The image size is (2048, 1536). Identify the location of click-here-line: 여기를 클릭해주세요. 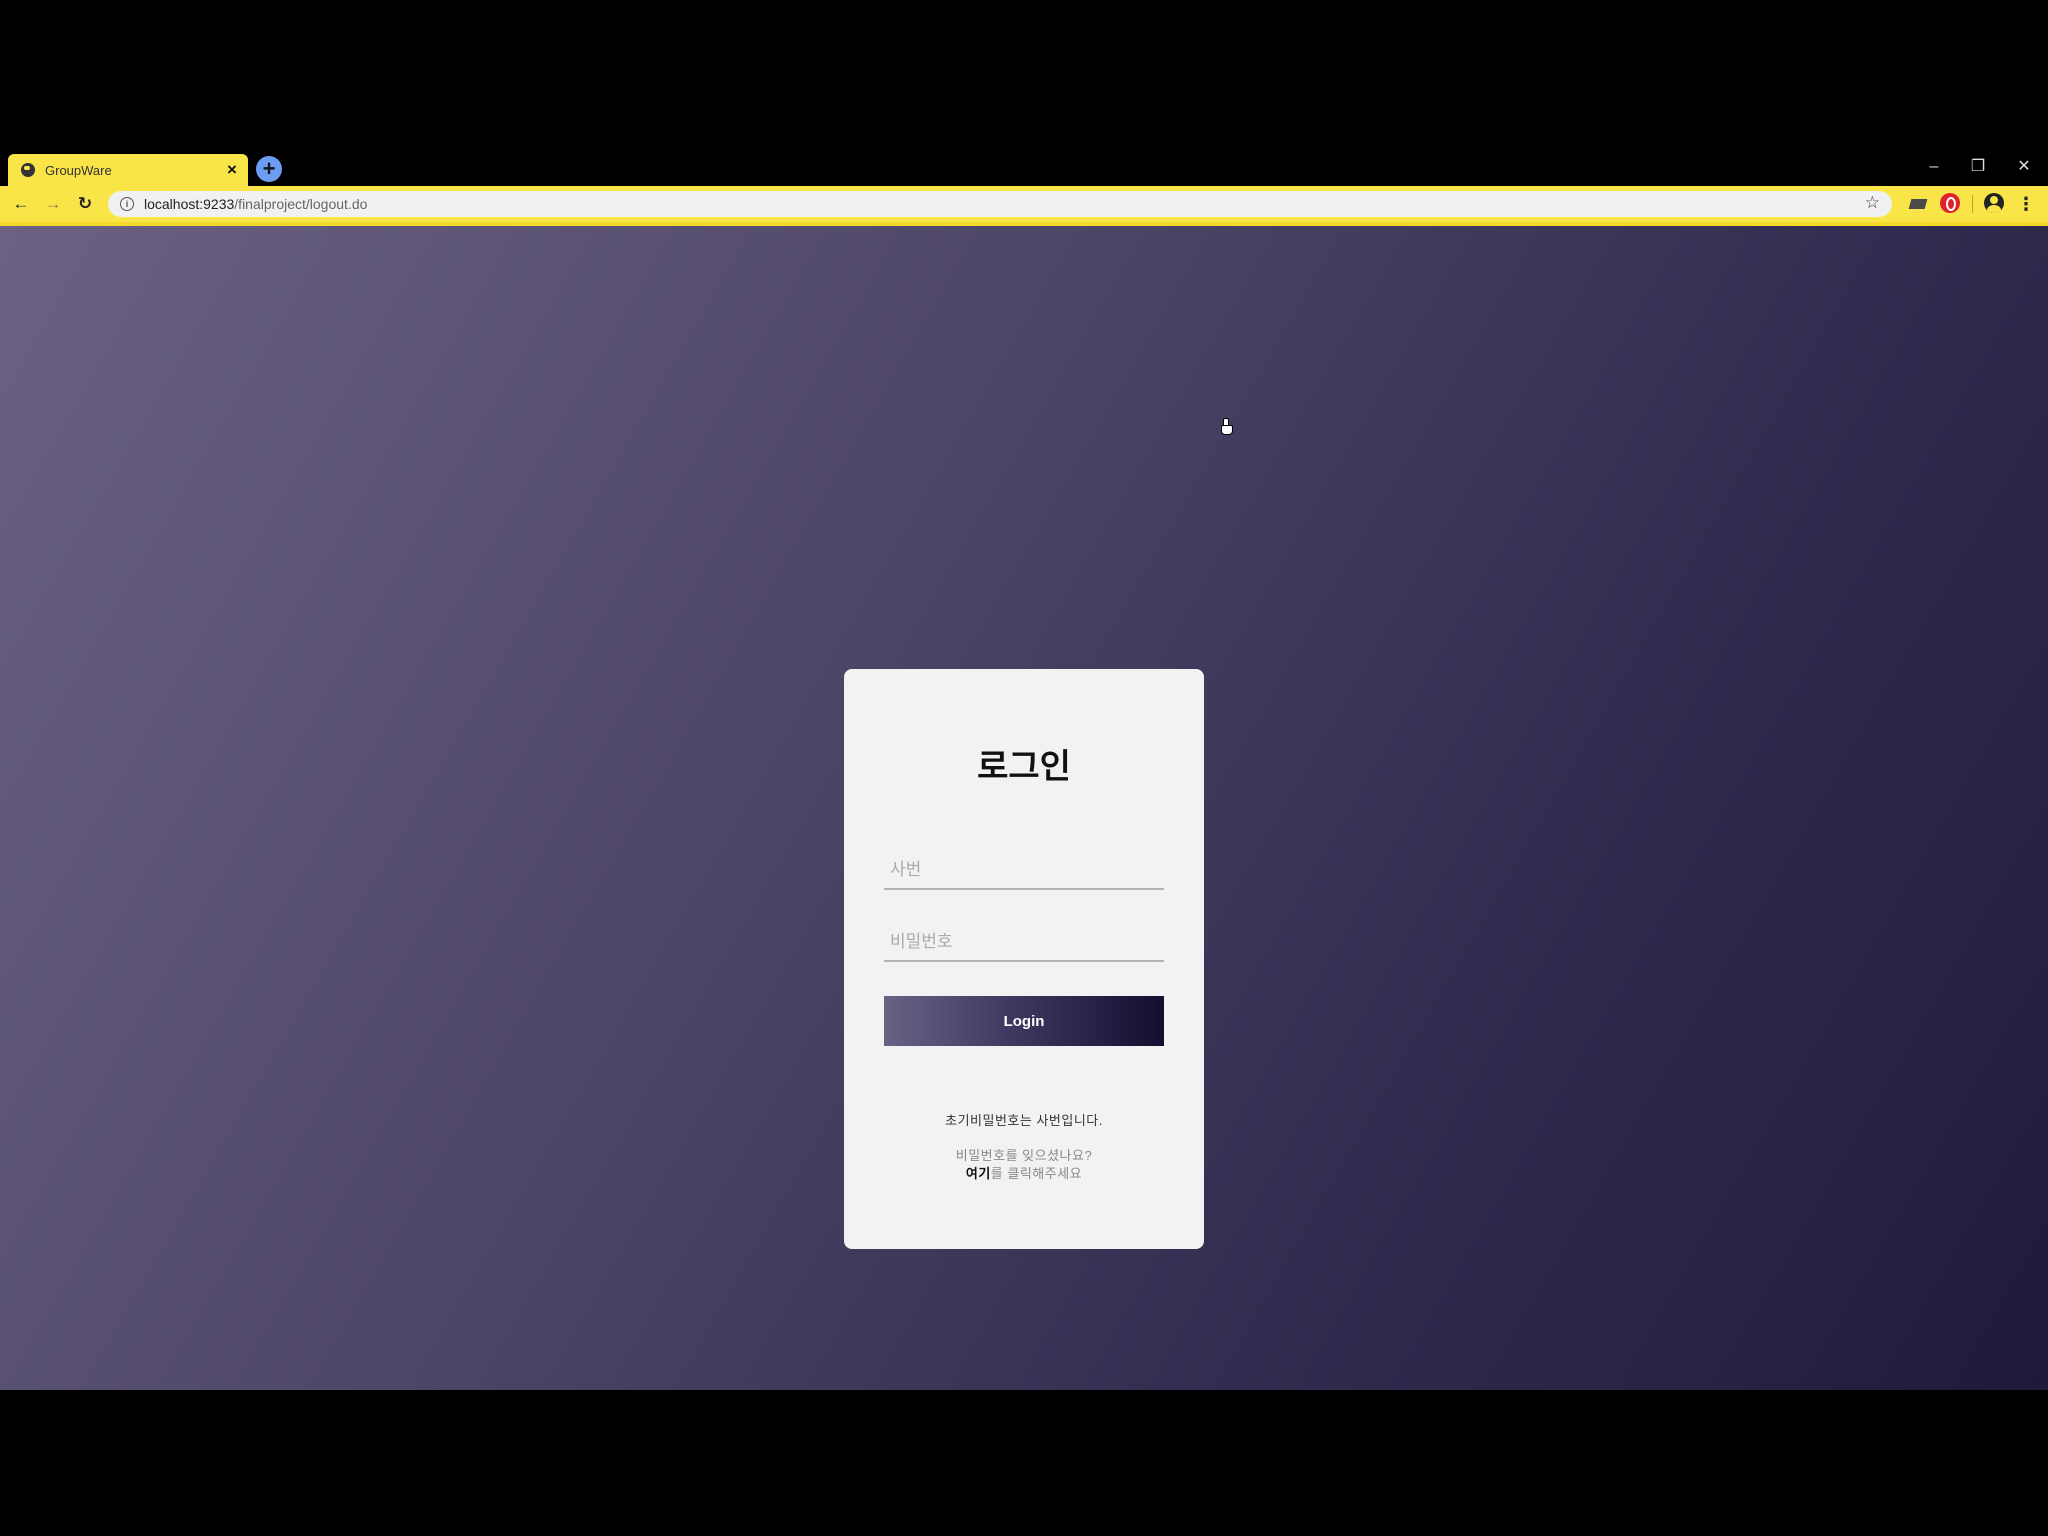
(1024, 1172).